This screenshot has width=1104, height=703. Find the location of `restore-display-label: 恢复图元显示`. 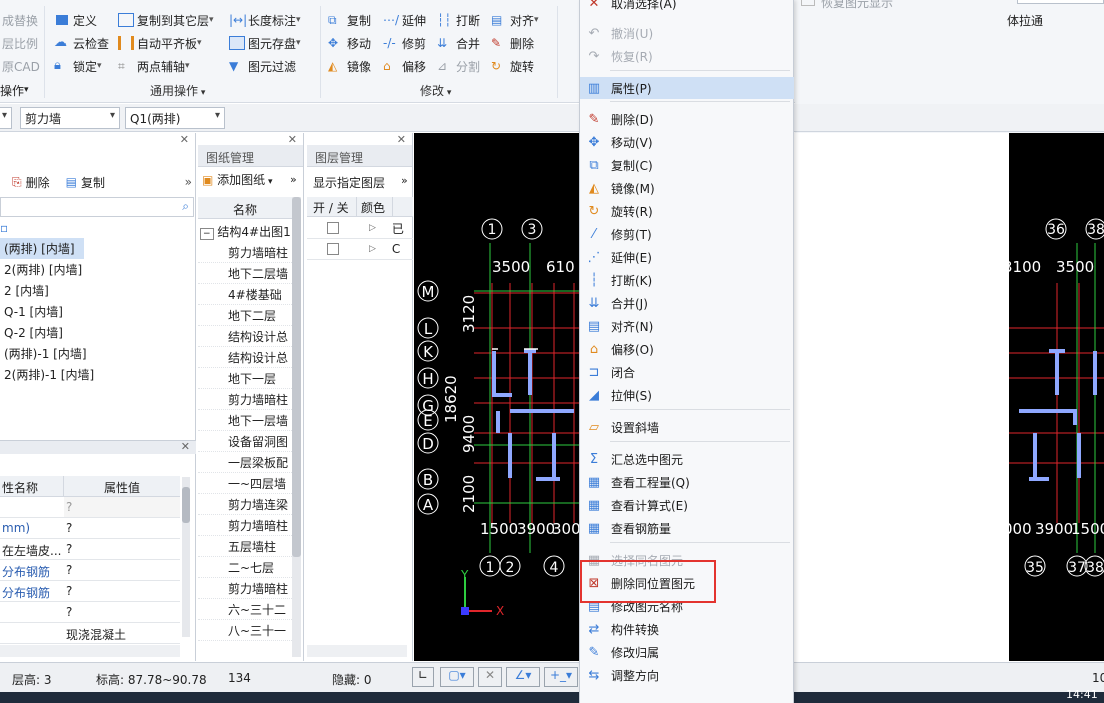

restore-display-label: 恢复图元显示 is located at coordinates (857, 5).